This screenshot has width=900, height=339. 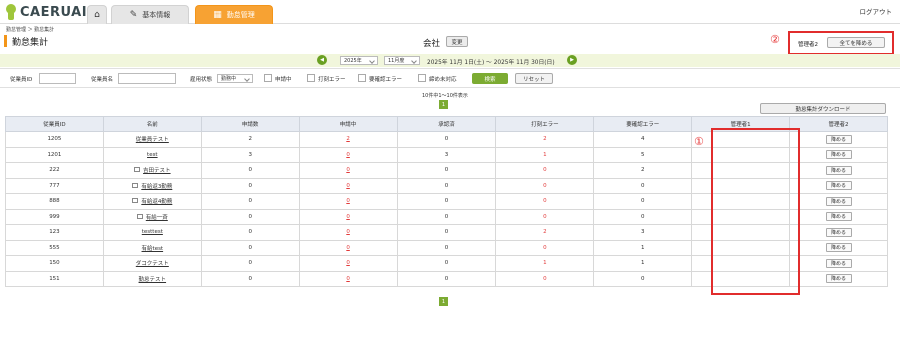 I want to click on download-button: 勤怠集計ダウンロード, so click(x=823, y=108).